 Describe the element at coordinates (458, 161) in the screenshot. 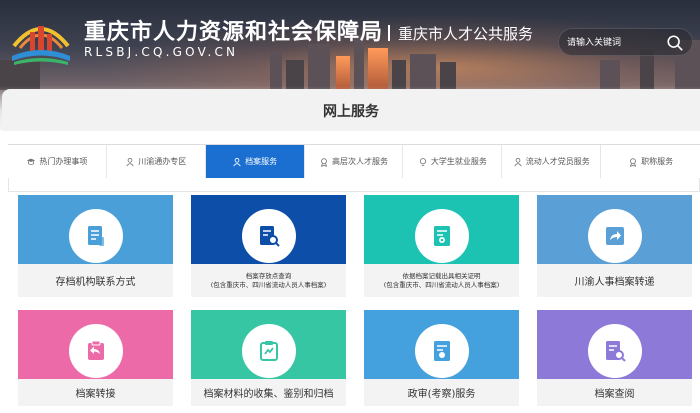

I see `tab-label: 大学生就业服务` at that location.